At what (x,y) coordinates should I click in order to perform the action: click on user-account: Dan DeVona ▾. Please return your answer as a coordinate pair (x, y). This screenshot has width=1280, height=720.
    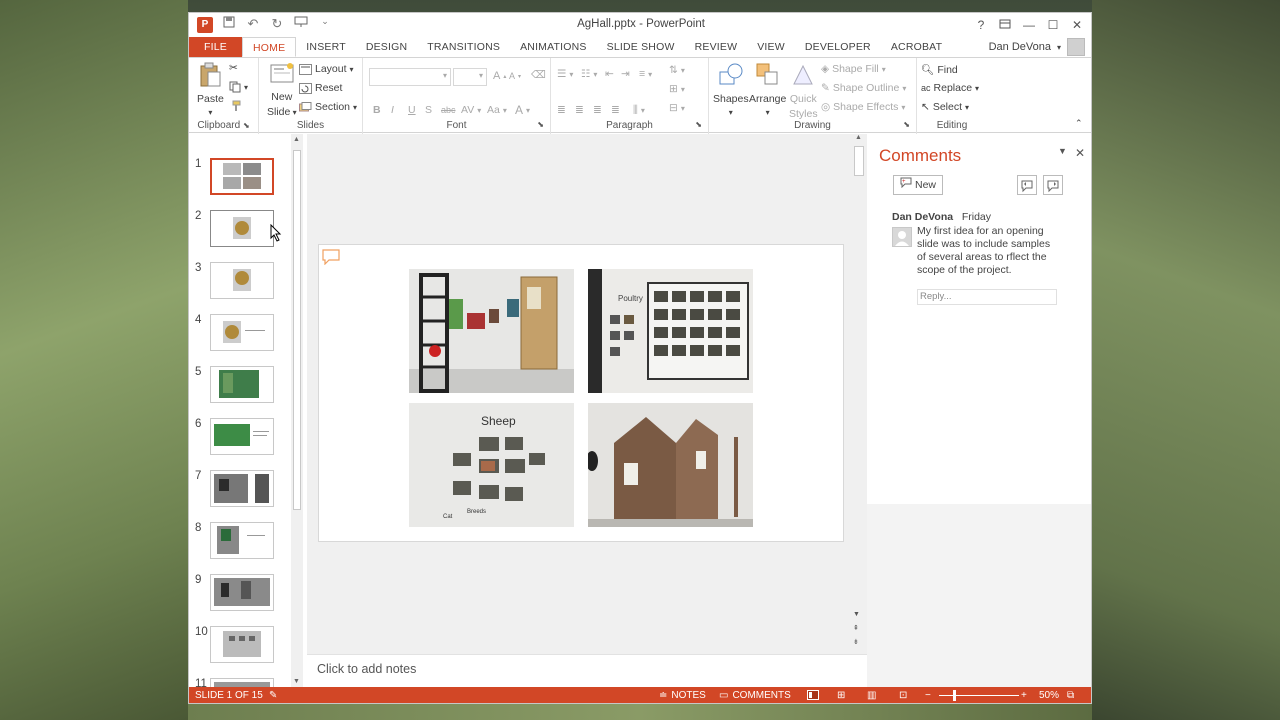
    Looking at the image, I should click on (1037, 47).